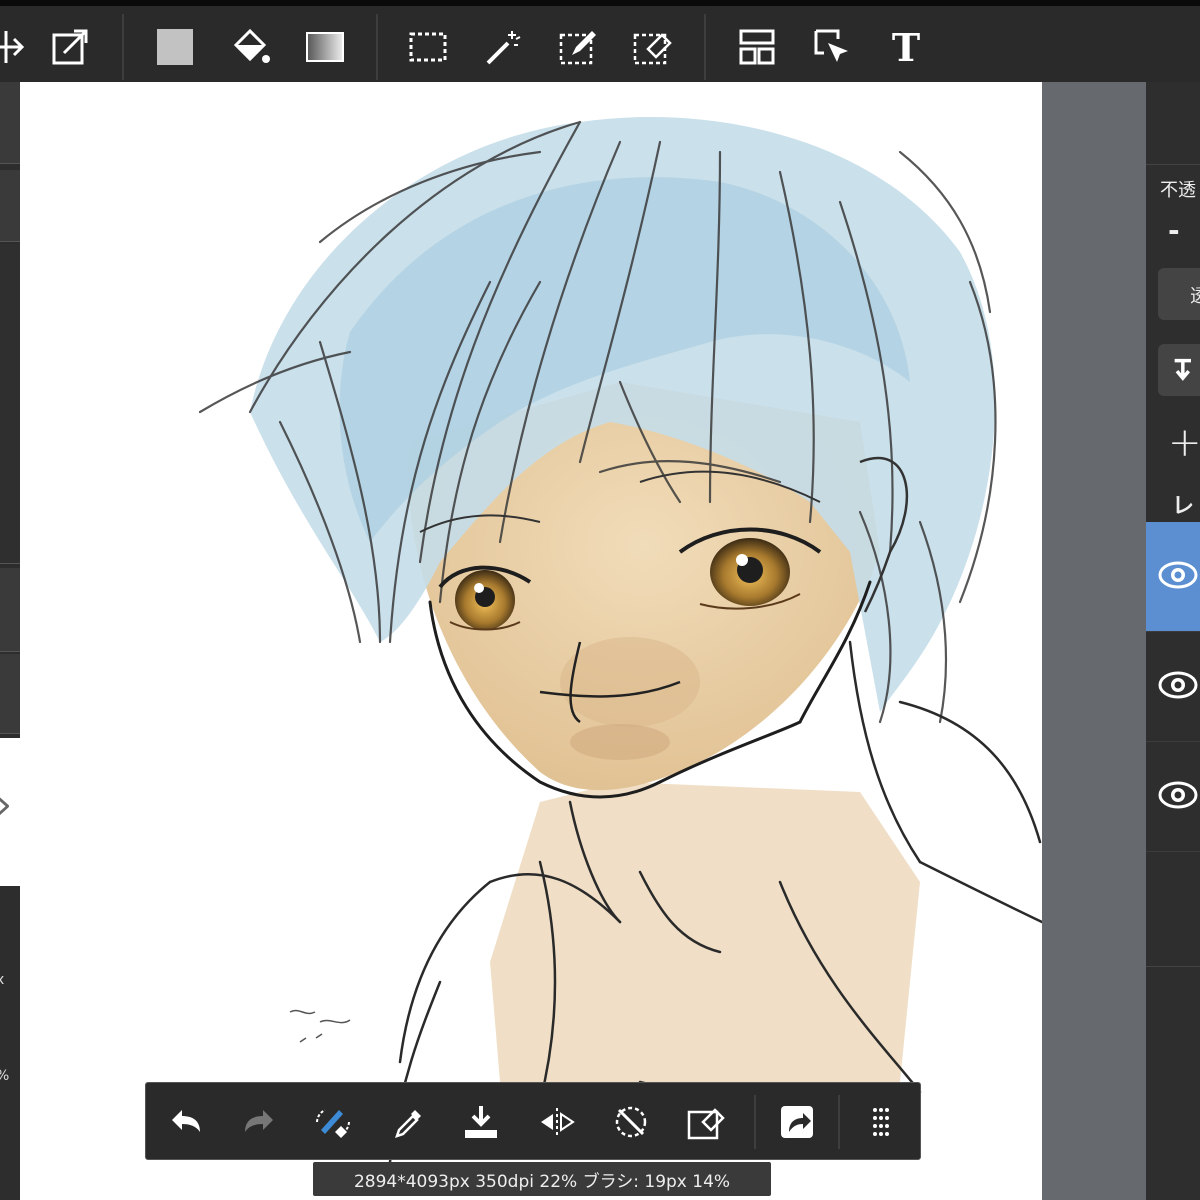 The image size is (1200, 1200). I want to click on cursor-select-icon, so click(831, 45).